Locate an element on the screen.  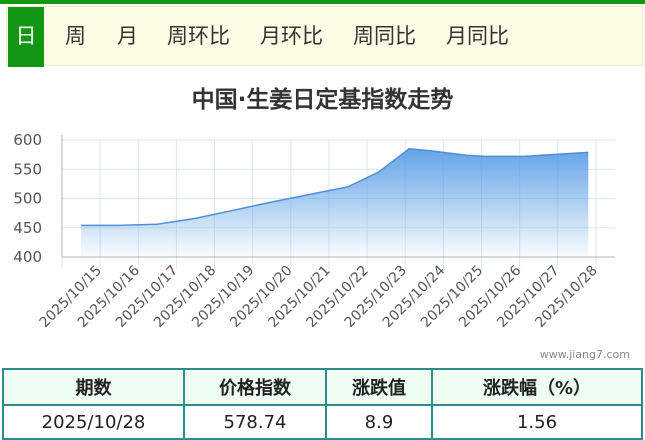
cell-price-index: 578.74 is located at coordinates (255, 422).